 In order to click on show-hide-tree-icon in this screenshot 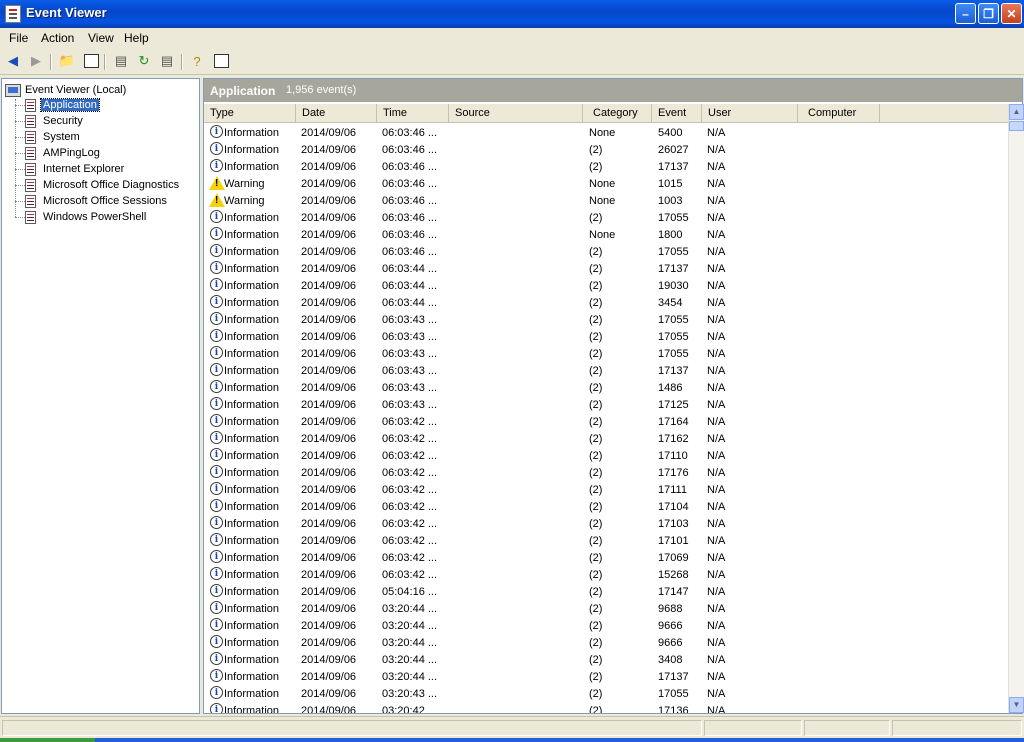, I will do `click(91, 61)`.